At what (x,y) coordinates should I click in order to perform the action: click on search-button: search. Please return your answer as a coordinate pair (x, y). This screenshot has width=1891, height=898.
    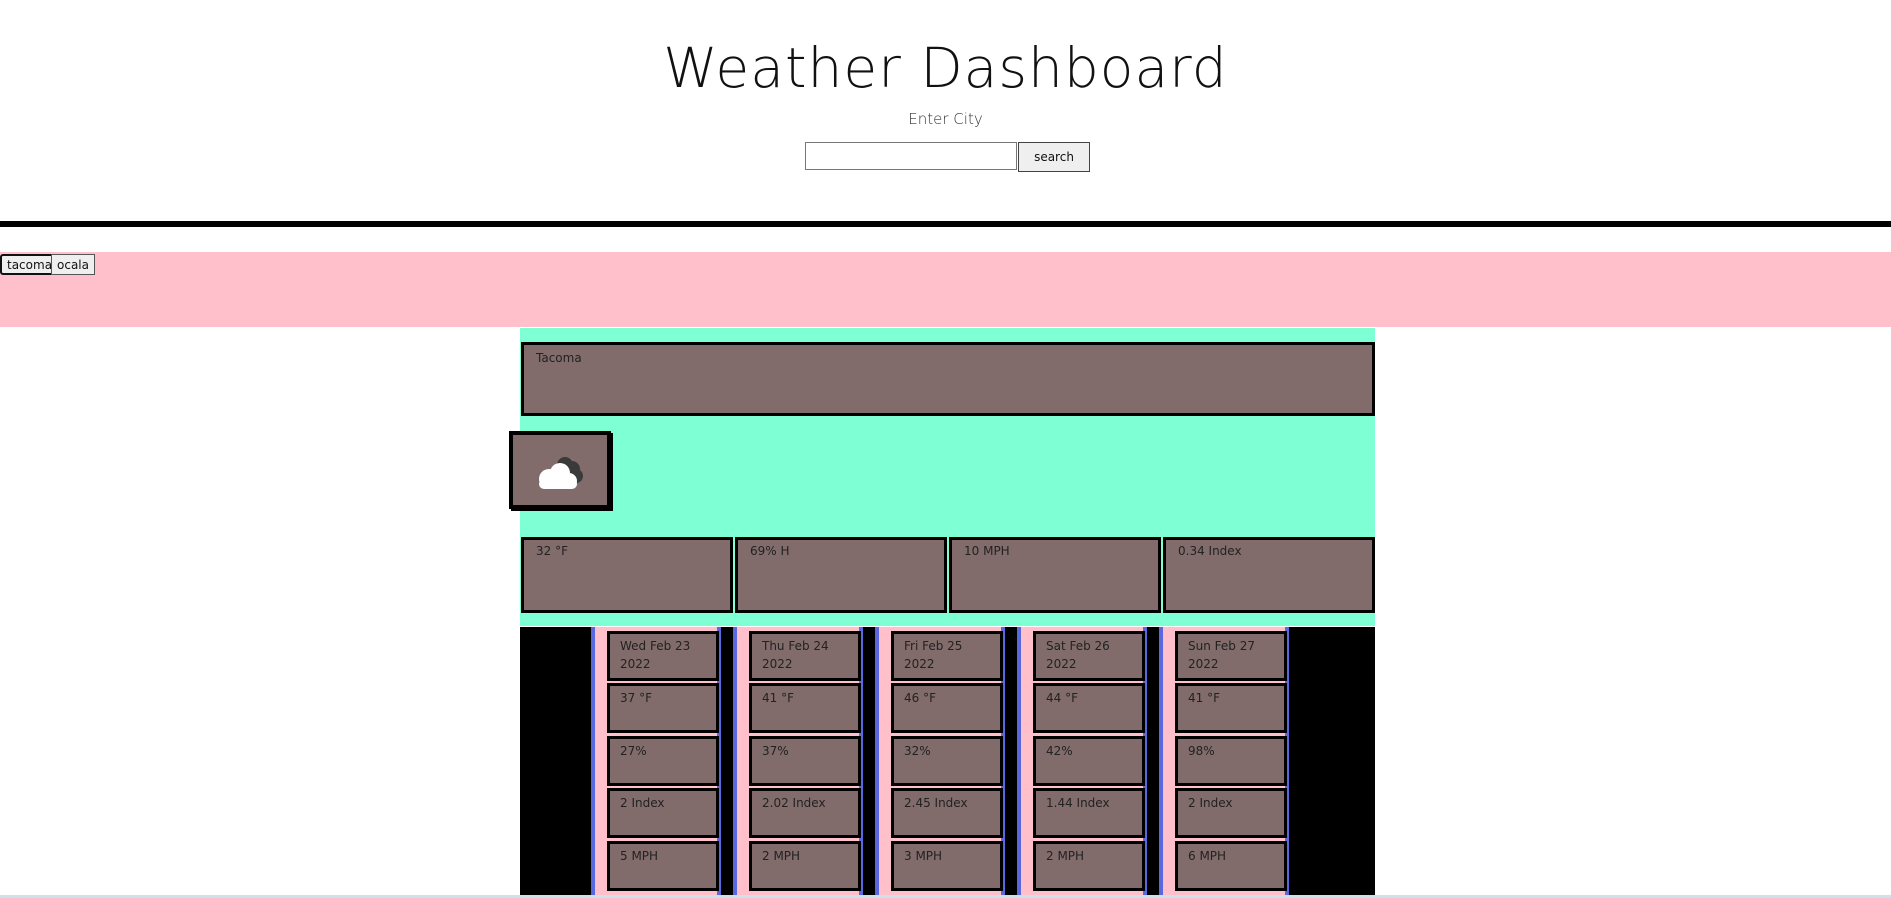
    Looking at the image, I should click on (1054, 157).